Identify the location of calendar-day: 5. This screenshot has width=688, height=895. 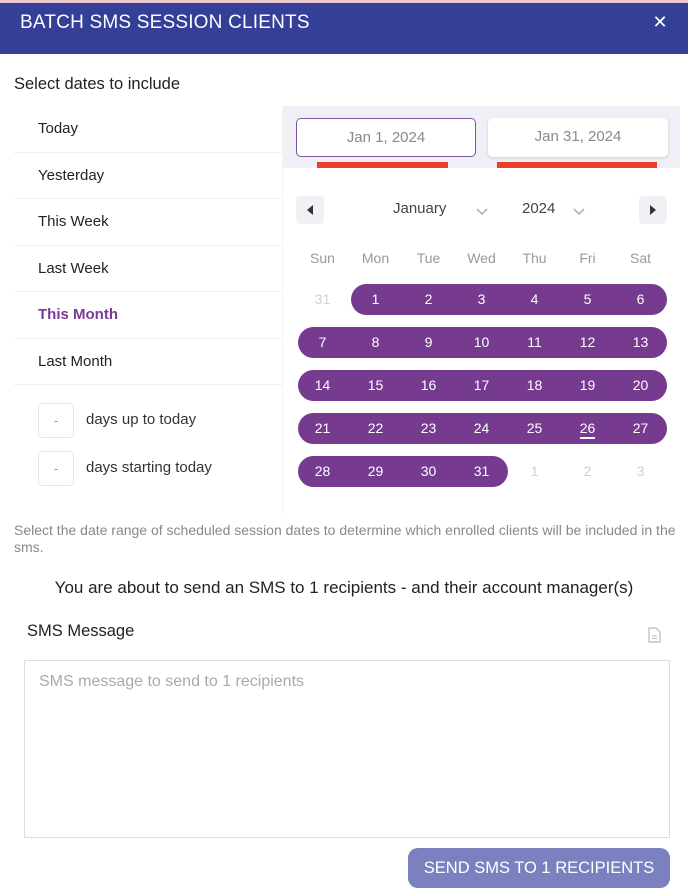
(587, 299).